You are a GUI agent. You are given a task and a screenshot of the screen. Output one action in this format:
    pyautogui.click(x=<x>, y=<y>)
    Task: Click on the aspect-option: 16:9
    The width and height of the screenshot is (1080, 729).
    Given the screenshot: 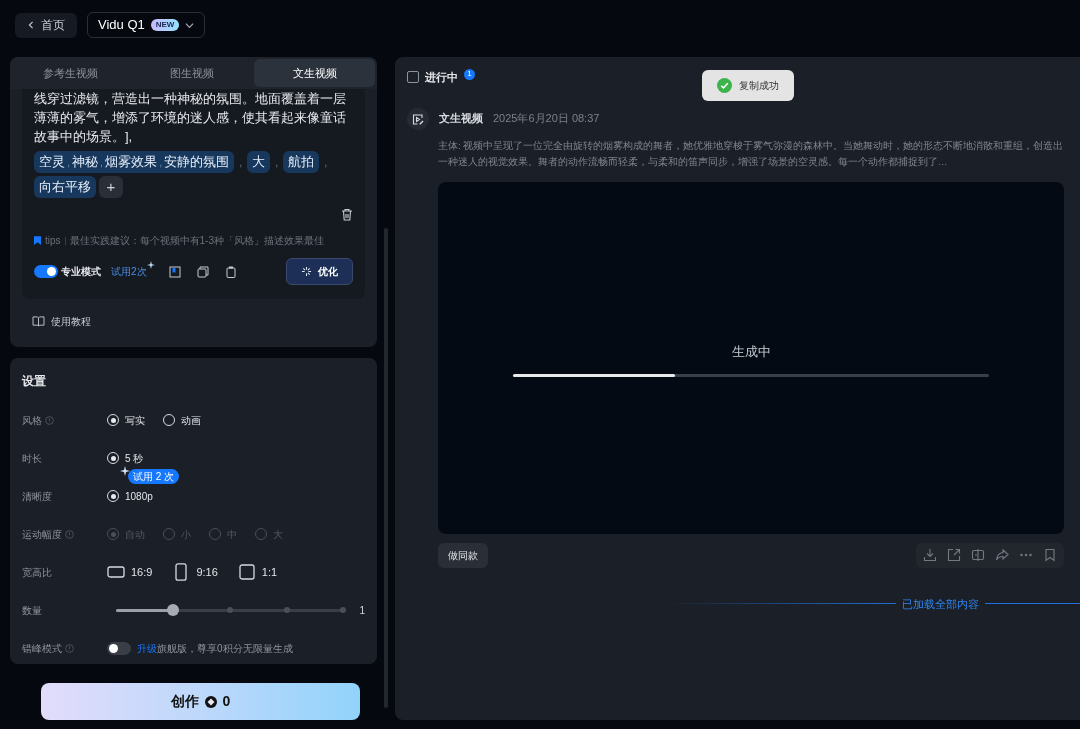 What is the action you would take?
    pyautogui.click(x=130, y=572)
    